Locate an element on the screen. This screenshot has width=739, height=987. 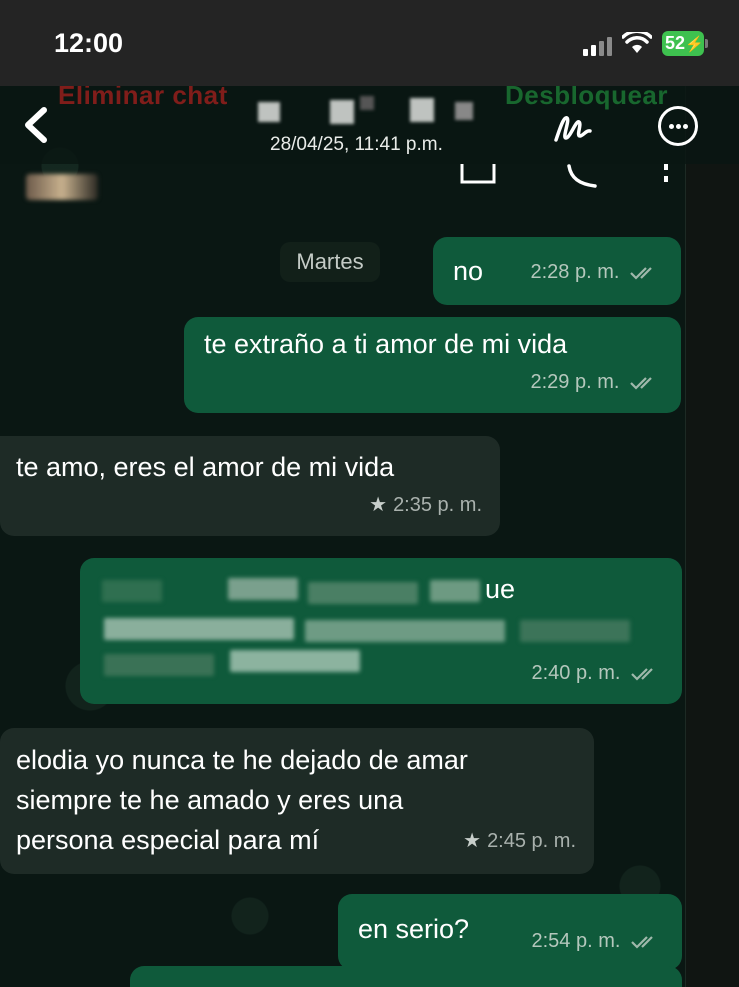
message-text: te amo, eres el amor de mi vida is located at coordinates (205, 467).